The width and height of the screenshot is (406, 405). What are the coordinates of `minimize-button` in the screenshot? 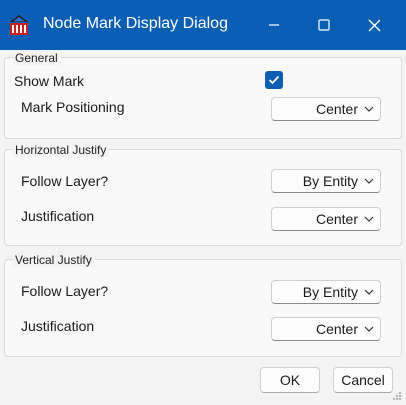 It's located at (274, 25).